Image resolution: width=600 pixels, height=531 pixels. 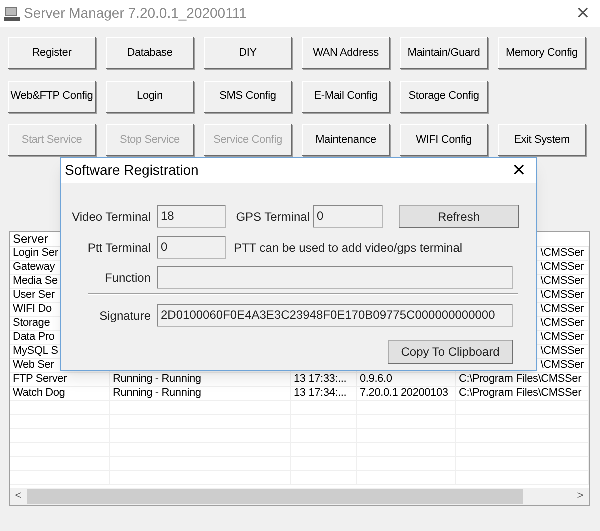 I want to click on toolbar-button: SMS Config, so click(x=248, y=96).